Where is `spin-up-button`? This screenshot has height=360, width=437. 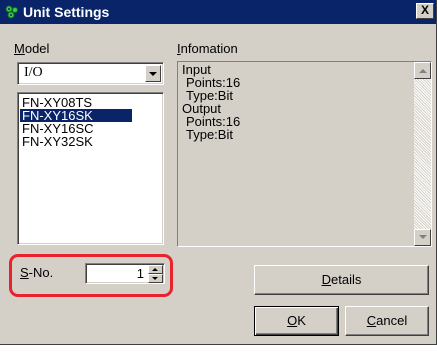
spin-up-button is located at coordinates (155, 269).